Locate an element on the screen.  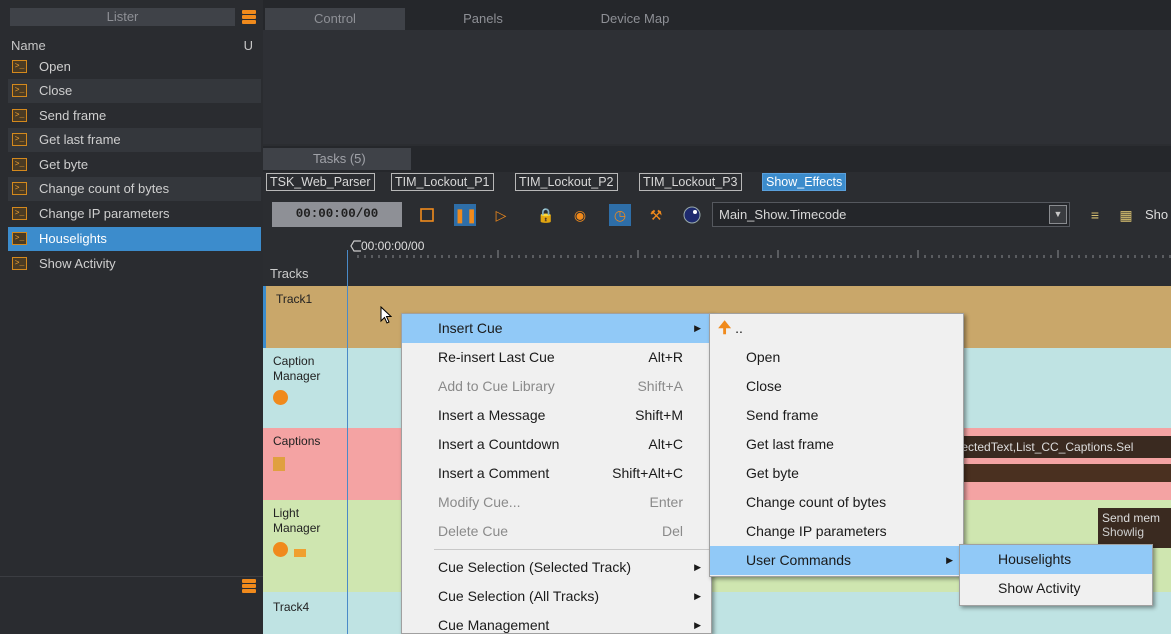
menu-item-label: Send frame is located at coordinates (782, 415).